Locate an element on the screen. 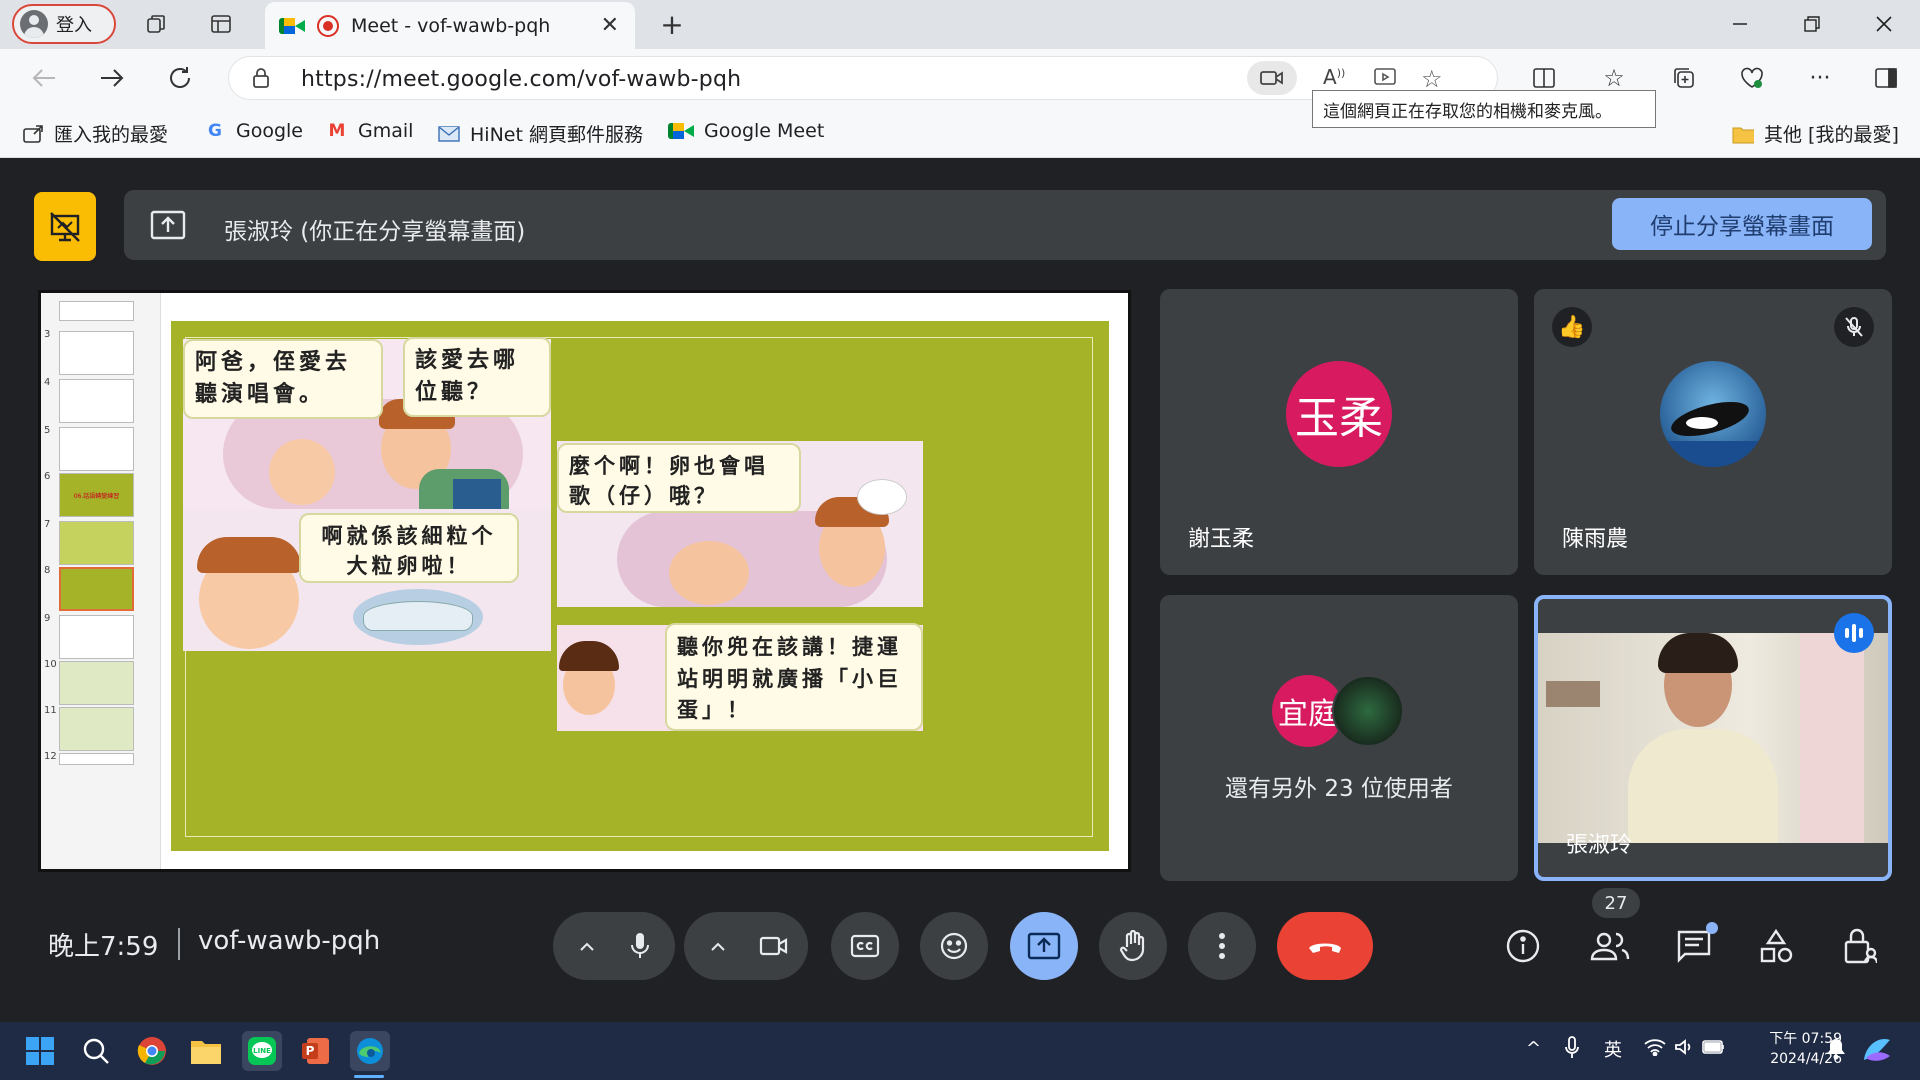  leave-call-button is located at coordinates (1325, 946).